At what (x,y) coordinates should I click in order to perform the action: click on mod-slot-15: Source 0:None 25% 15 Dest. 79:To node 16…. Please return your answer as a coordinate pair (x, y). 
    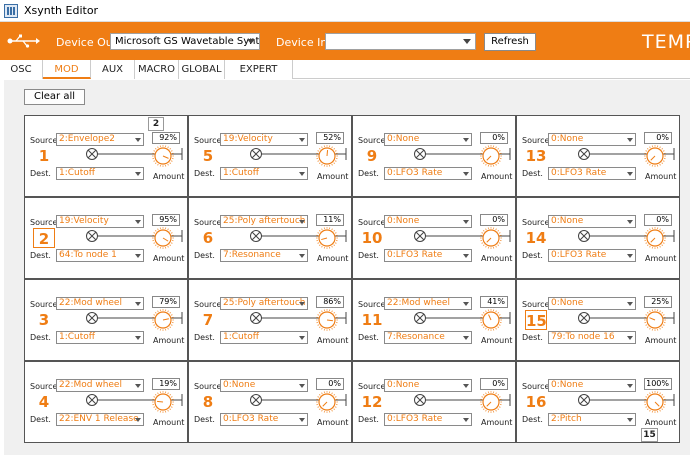
    Looking at the image, I should click on (598, 320).